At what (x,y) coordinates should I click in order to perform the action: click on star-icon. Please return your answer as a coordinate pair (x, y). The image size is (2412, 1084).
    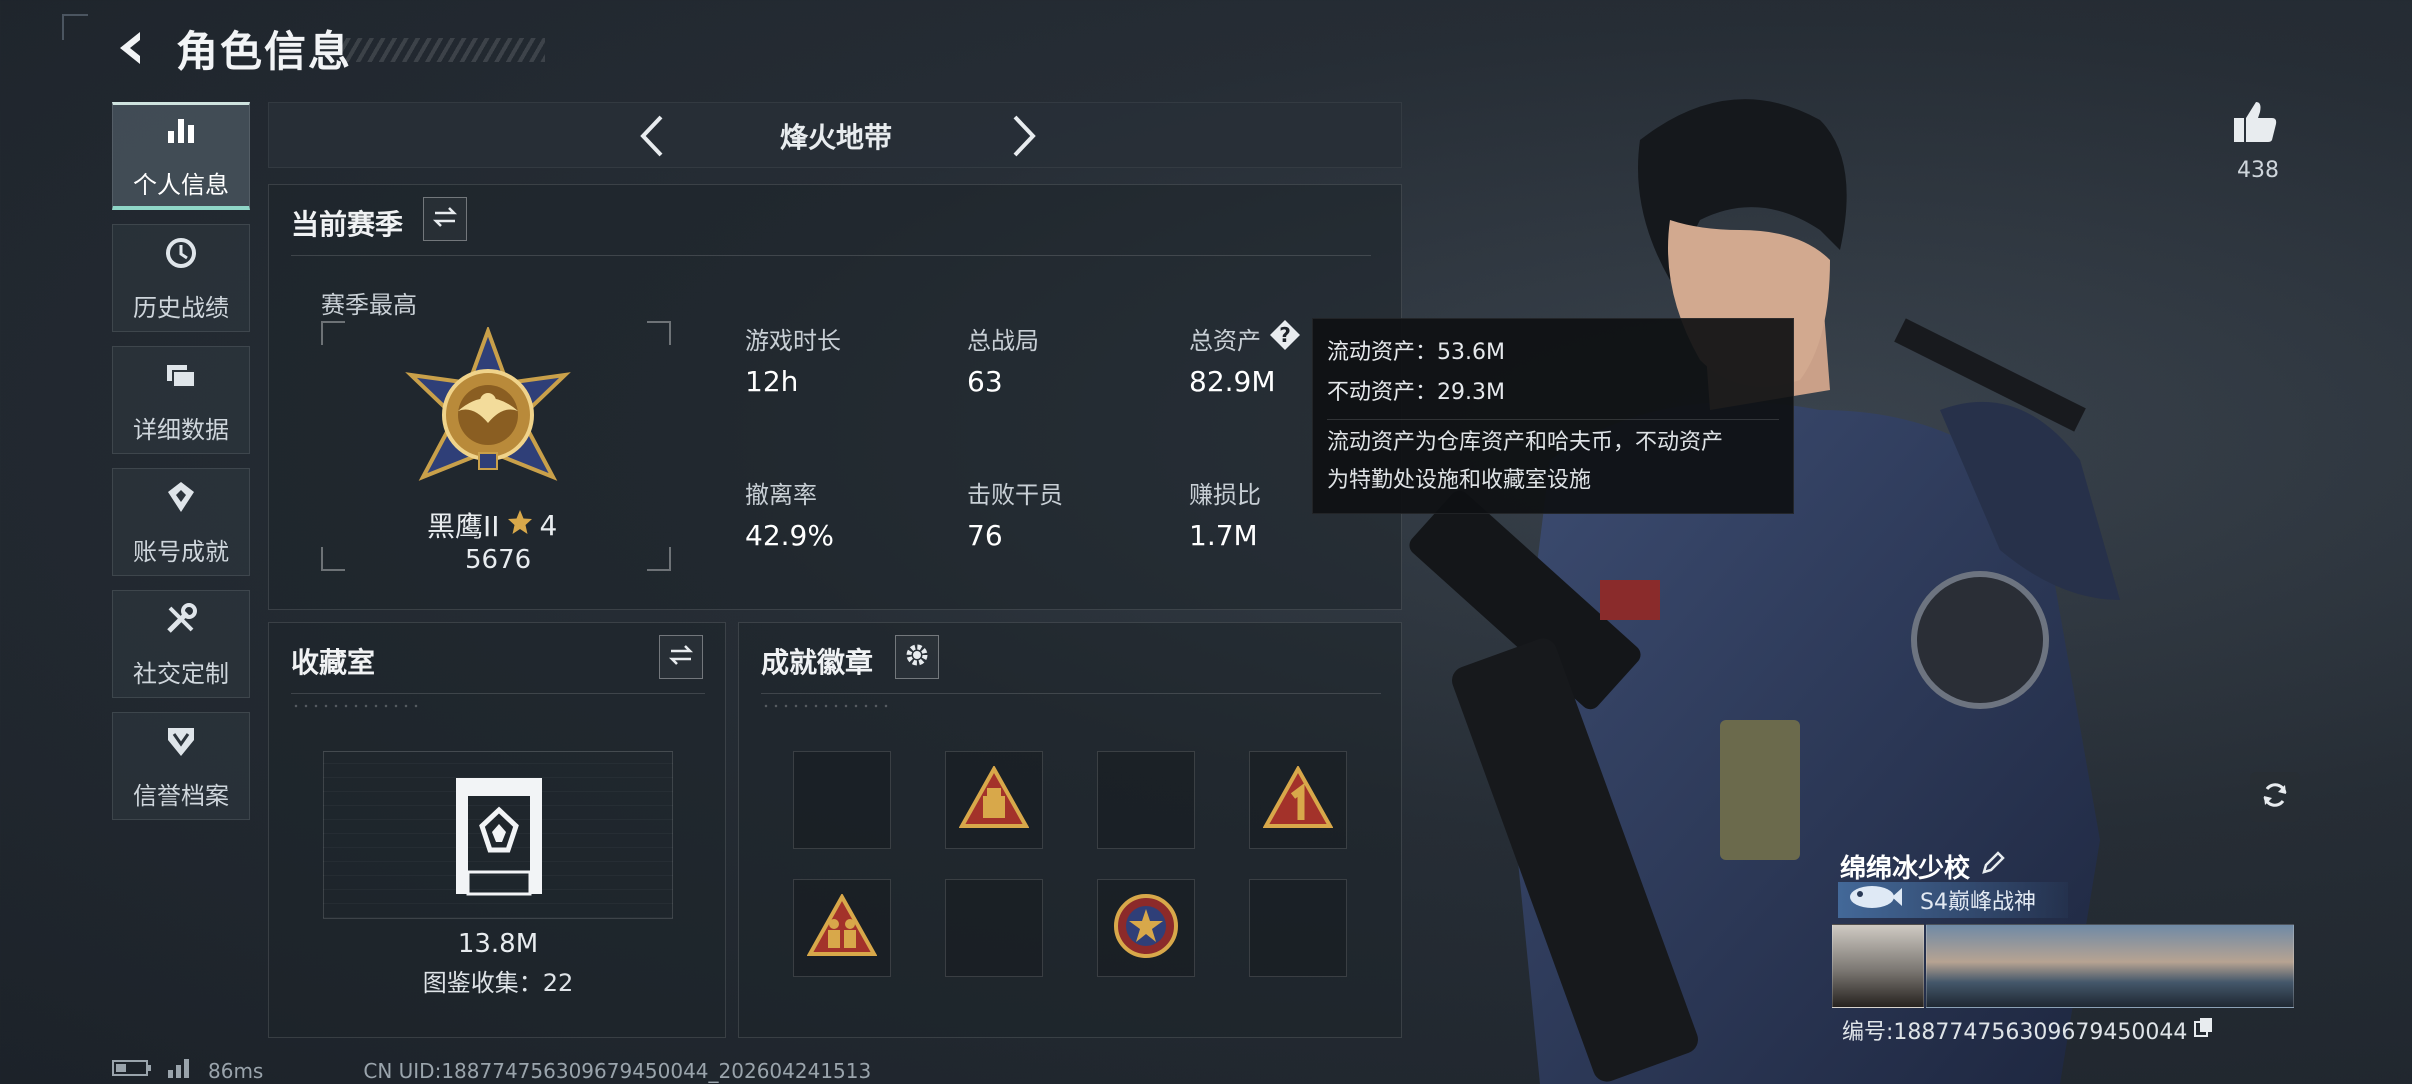
    Looking at the image, I should click on (520, 525).